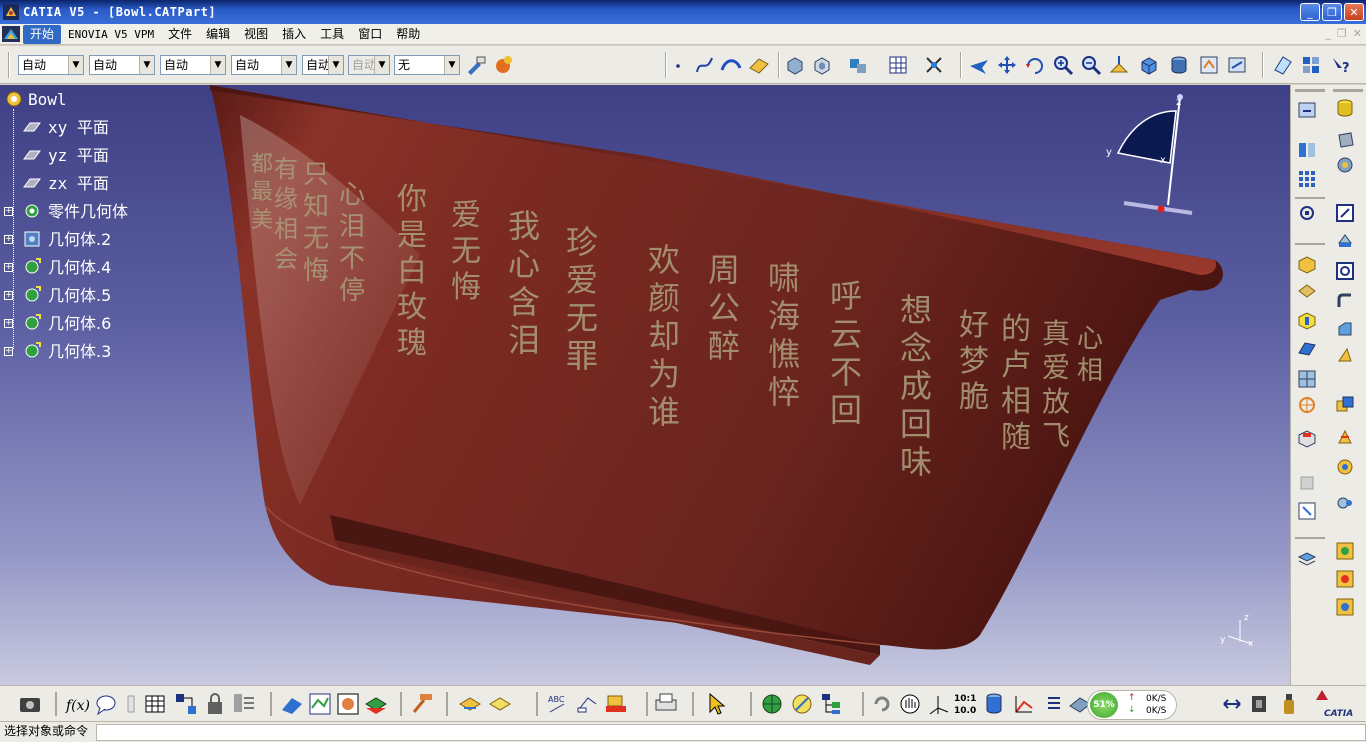 The image size is (1366, 742). I want to click on format-painter-icon, so click(476, 65).